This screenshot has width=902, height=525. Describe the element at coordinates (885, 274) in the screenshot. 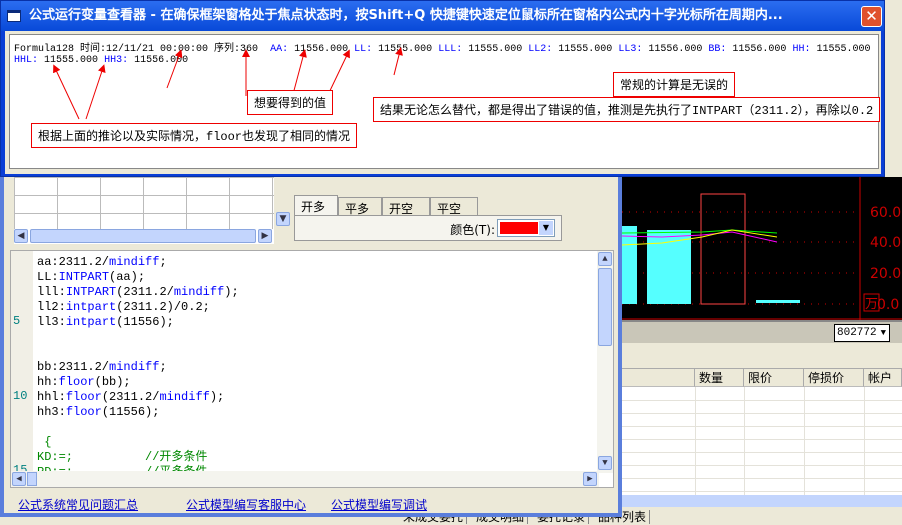

I see `y-tick: 20.0` at that location.